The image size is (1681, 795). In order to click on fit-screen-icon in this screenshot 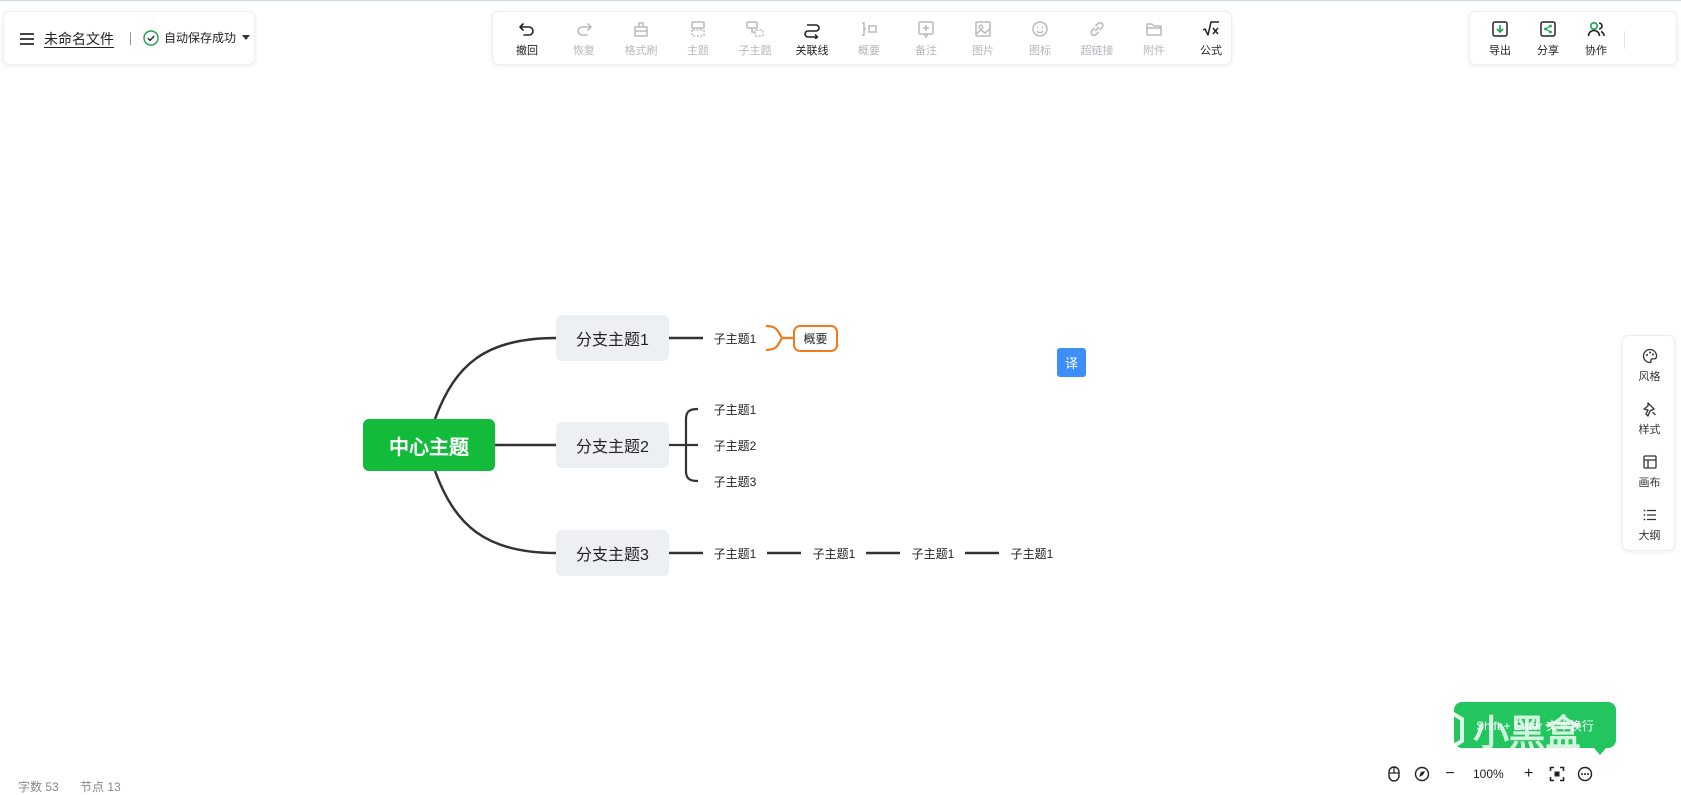, I will do `click(1557, 774)`.